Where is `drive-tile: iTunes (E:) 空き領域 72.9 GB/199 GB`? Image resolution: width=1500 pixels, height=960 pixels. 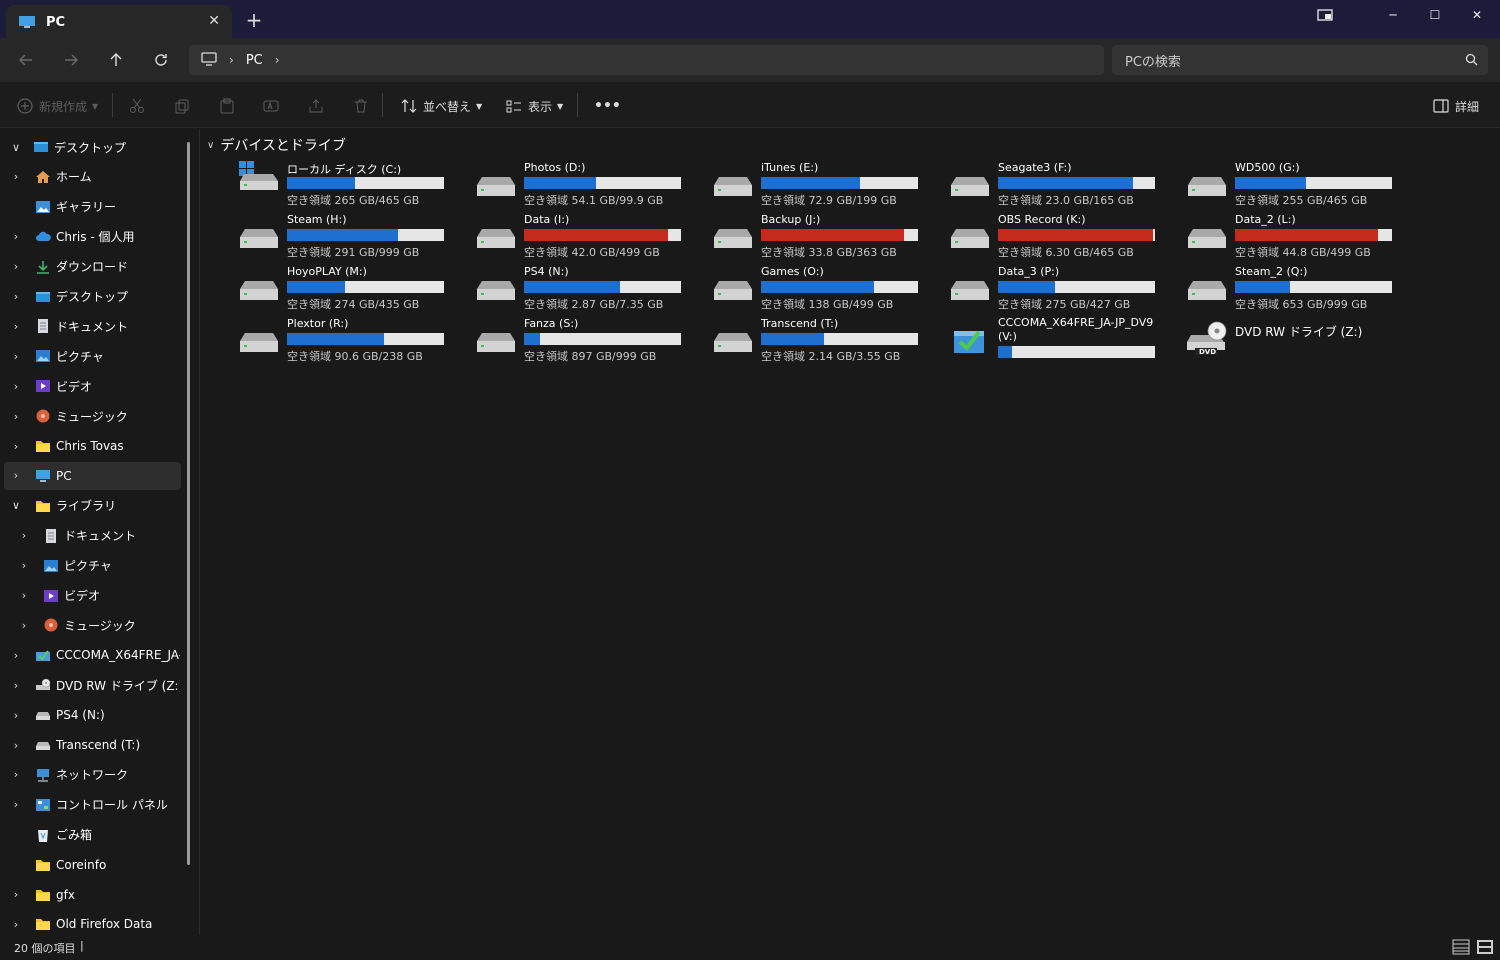
drive-tile: iTunes (E:) 空き領域 72.9 GB/199 GB is located at coordinates (823, 184).